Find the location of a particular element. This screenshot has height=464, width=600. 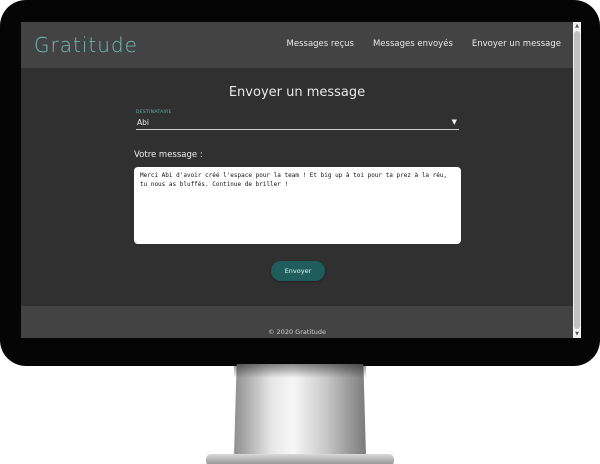

copyright-text: © 2020 Gratitude is located at coordinates (296, 332).